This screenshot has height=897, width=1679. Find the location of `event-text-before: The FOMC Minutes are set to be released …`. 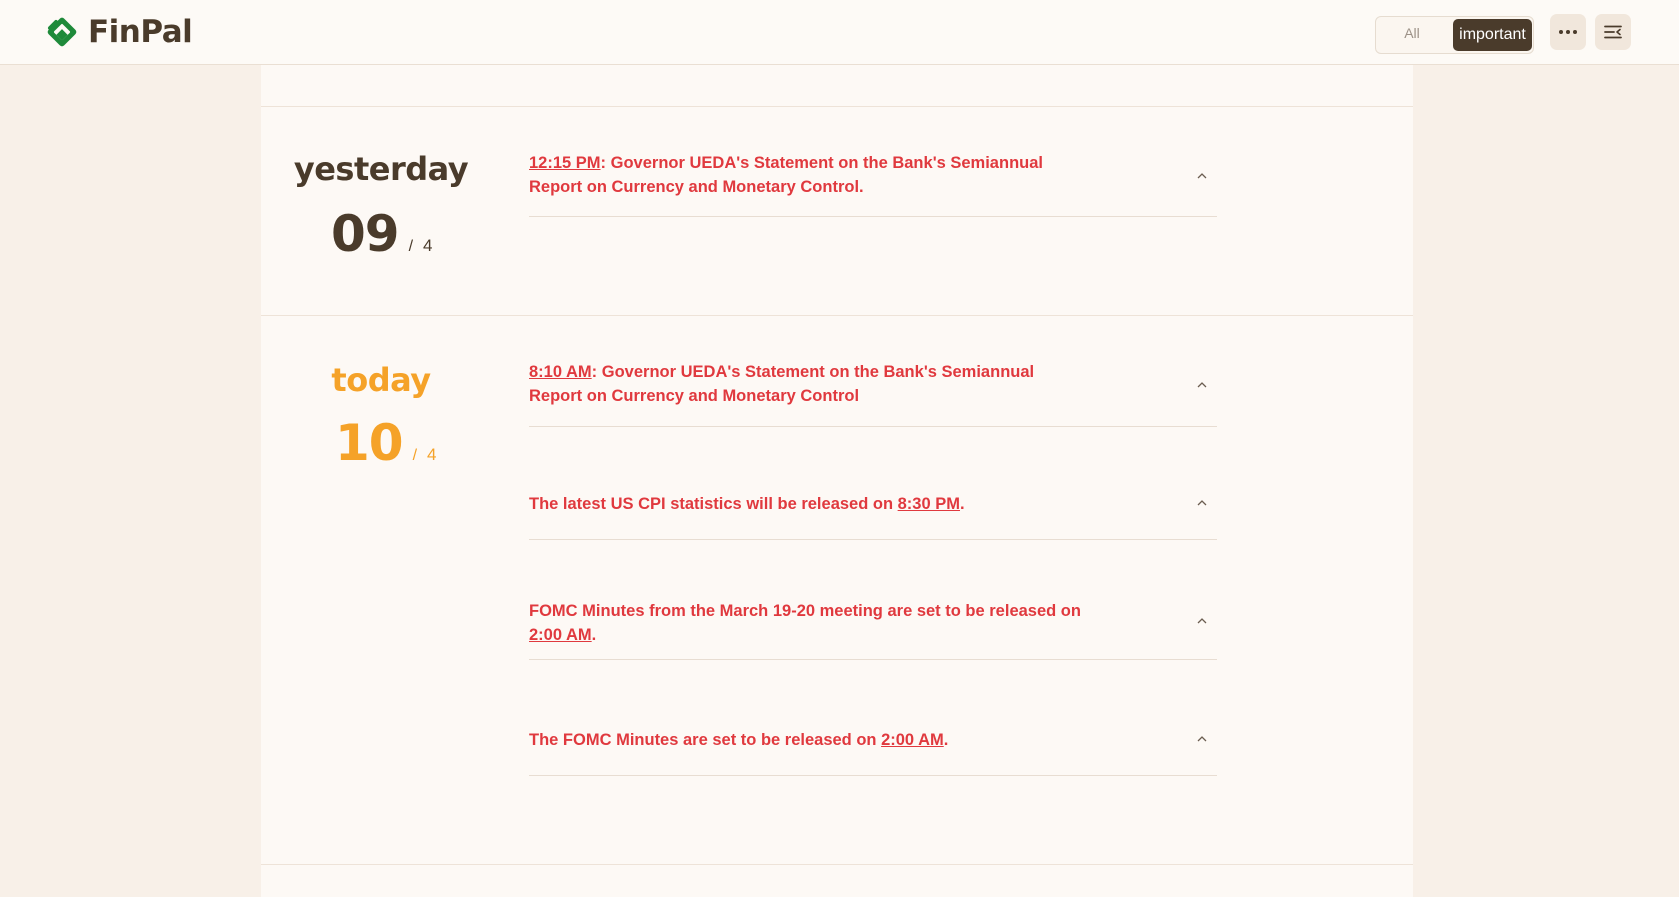

event-text-before: The FOMC Minutes are set to be released … is located at coordinates (705, 740).